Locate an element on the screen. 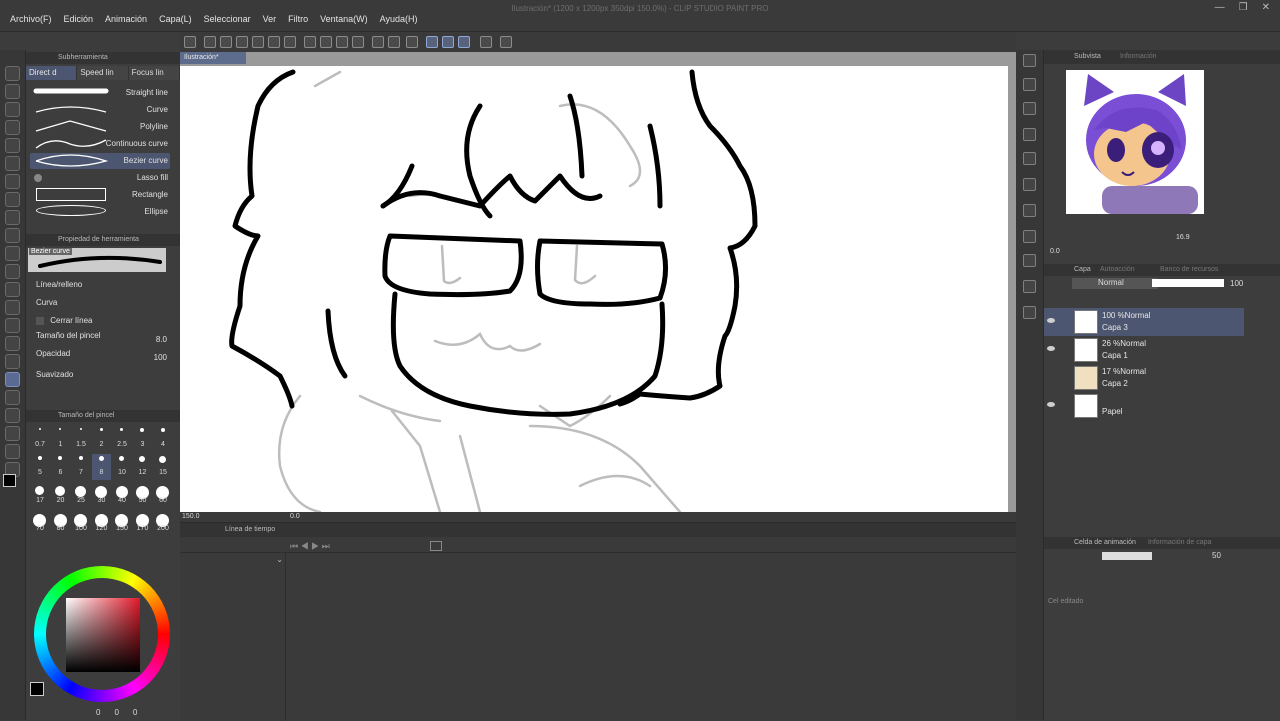 This screenshot has width=1280, height=721. new-cel-icon is located at coordinates (436, 546).